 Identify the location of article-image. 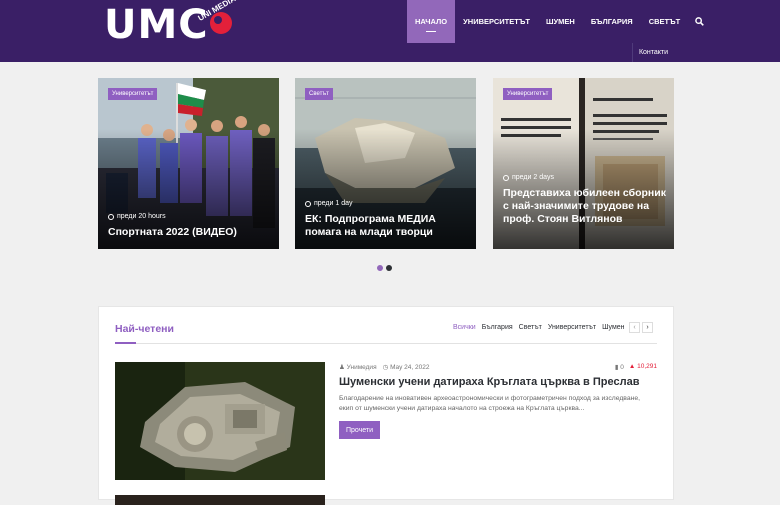
(220, 421).